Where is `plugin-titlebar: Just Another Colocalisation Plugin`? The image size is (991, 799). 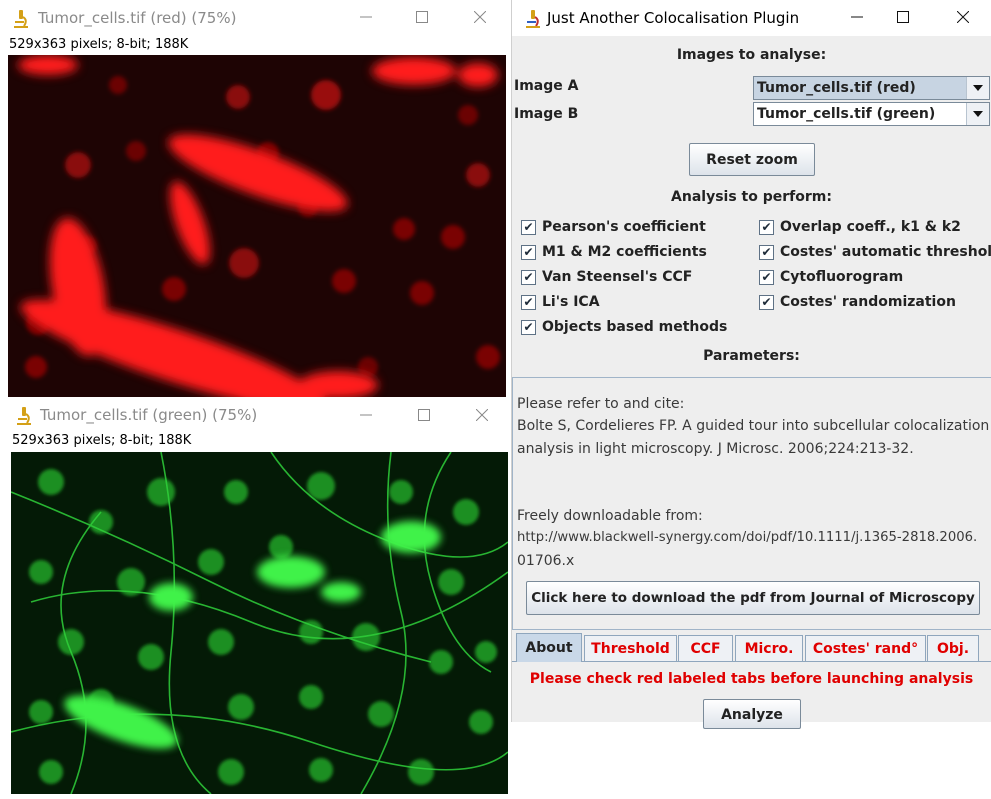 plugin-titlebar: Just Another Colocalisation Plugin is located at coordinates (751, 18).